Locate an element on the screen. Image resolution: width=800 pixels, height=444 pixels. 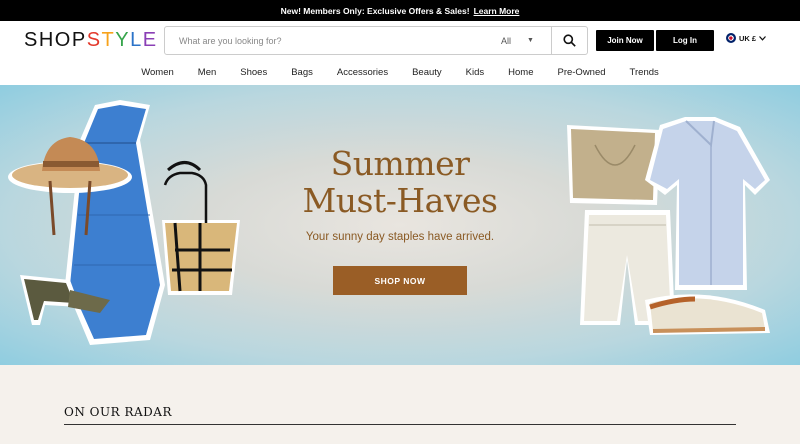
nav-item-shoes: Shoes is located at coordinates (253, 72).